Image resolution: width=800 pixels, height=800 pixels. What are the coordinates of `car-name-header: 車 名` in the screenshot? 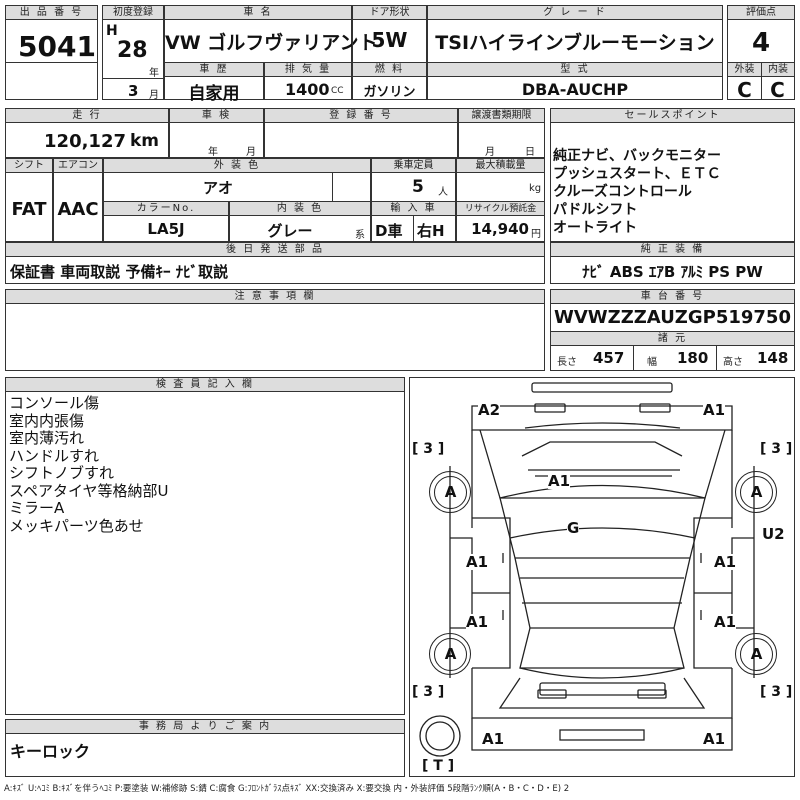 It's located at (258, 13).